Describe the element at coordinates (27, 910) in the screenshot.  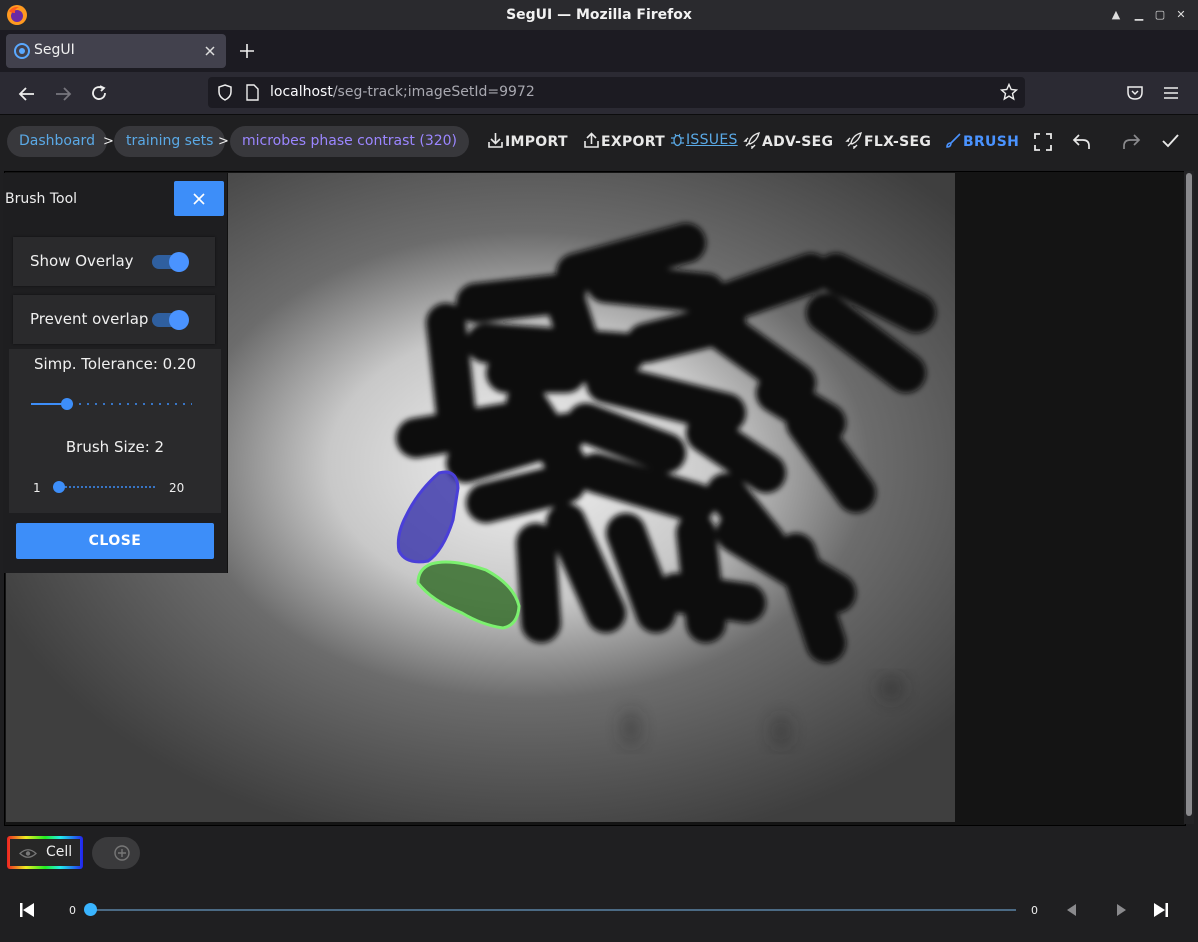
I see `skip-to-start-icon` at that location.